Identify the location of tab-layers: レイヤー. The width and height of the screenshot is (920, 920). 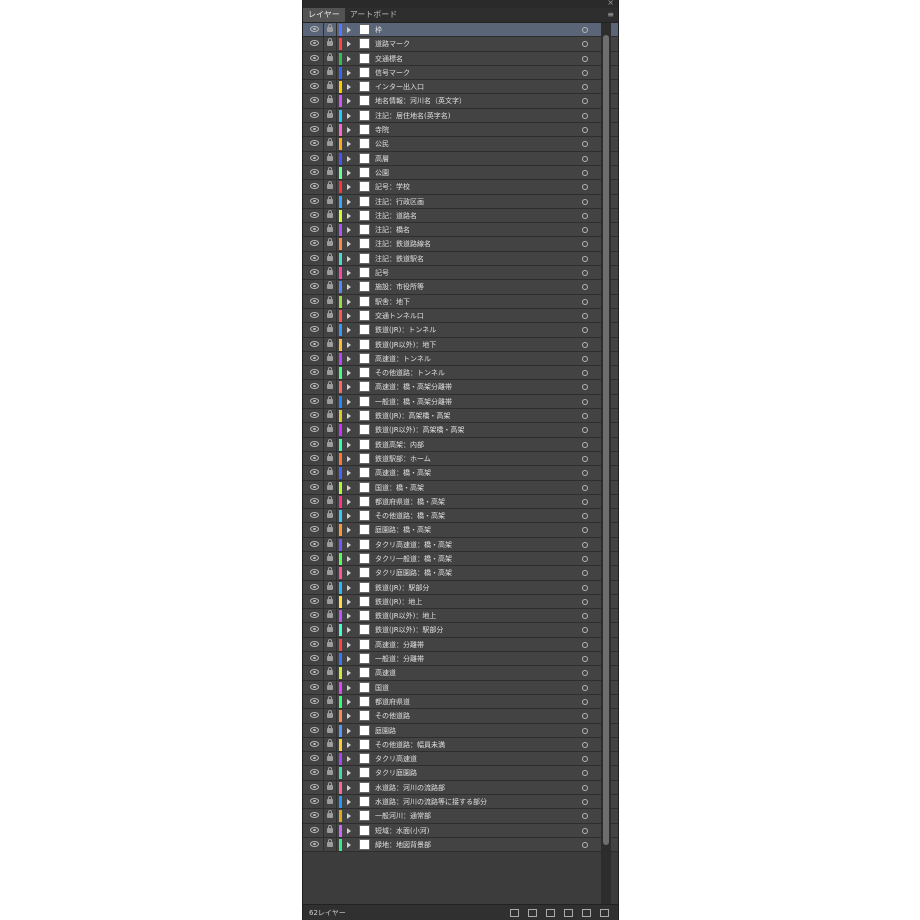
(324, 15).